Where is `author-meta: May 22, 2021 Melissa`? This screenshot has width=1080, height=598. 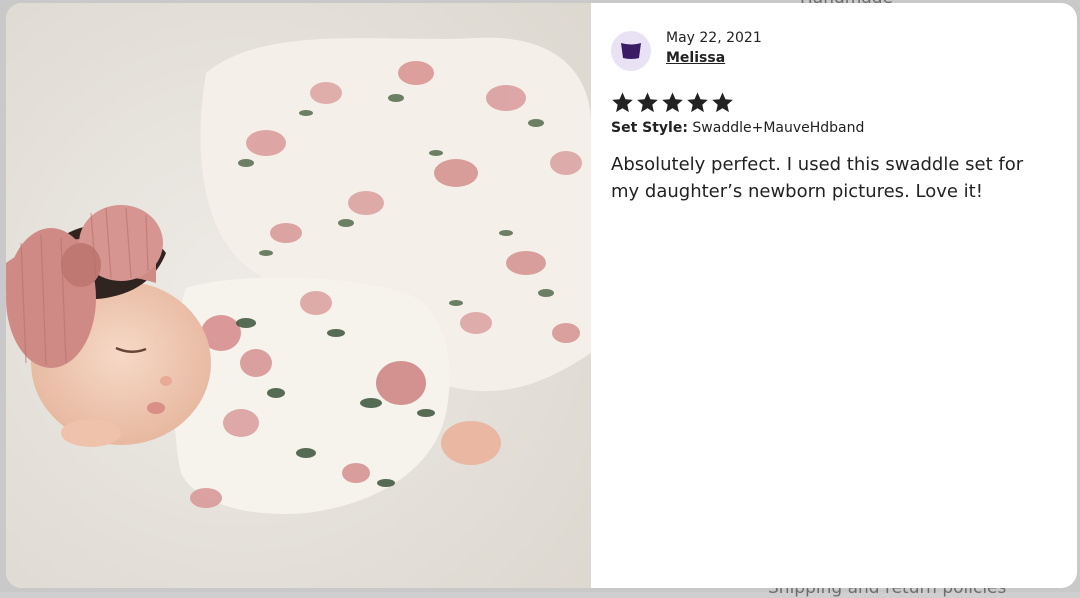
author-meta: May 22, 2021 Melissa is located at coordinates (714, 48).